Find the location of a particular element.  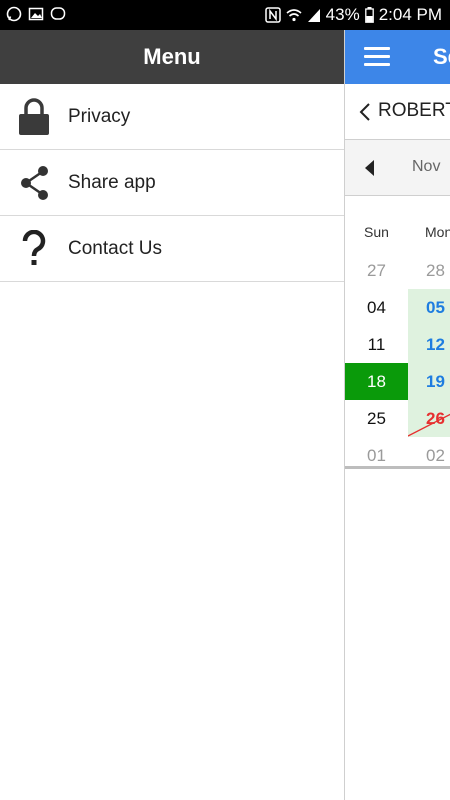

menu-item-label: Privacy is located at coordinates (99, 116).